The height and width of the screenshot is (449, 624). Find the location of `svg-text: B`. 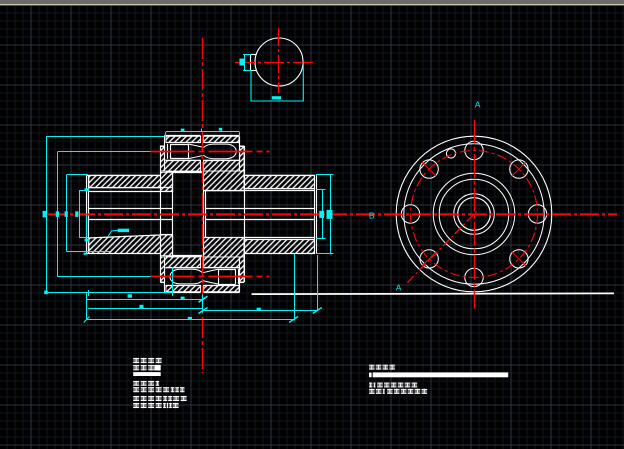

svg-text: B is located at coordinates (372, 215).